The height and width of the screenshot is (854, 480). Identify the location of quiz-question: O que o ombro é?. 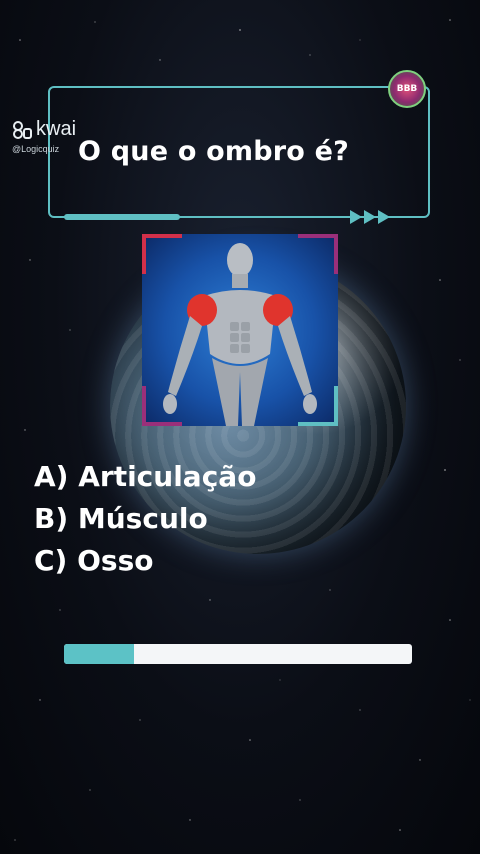
(214, 151).